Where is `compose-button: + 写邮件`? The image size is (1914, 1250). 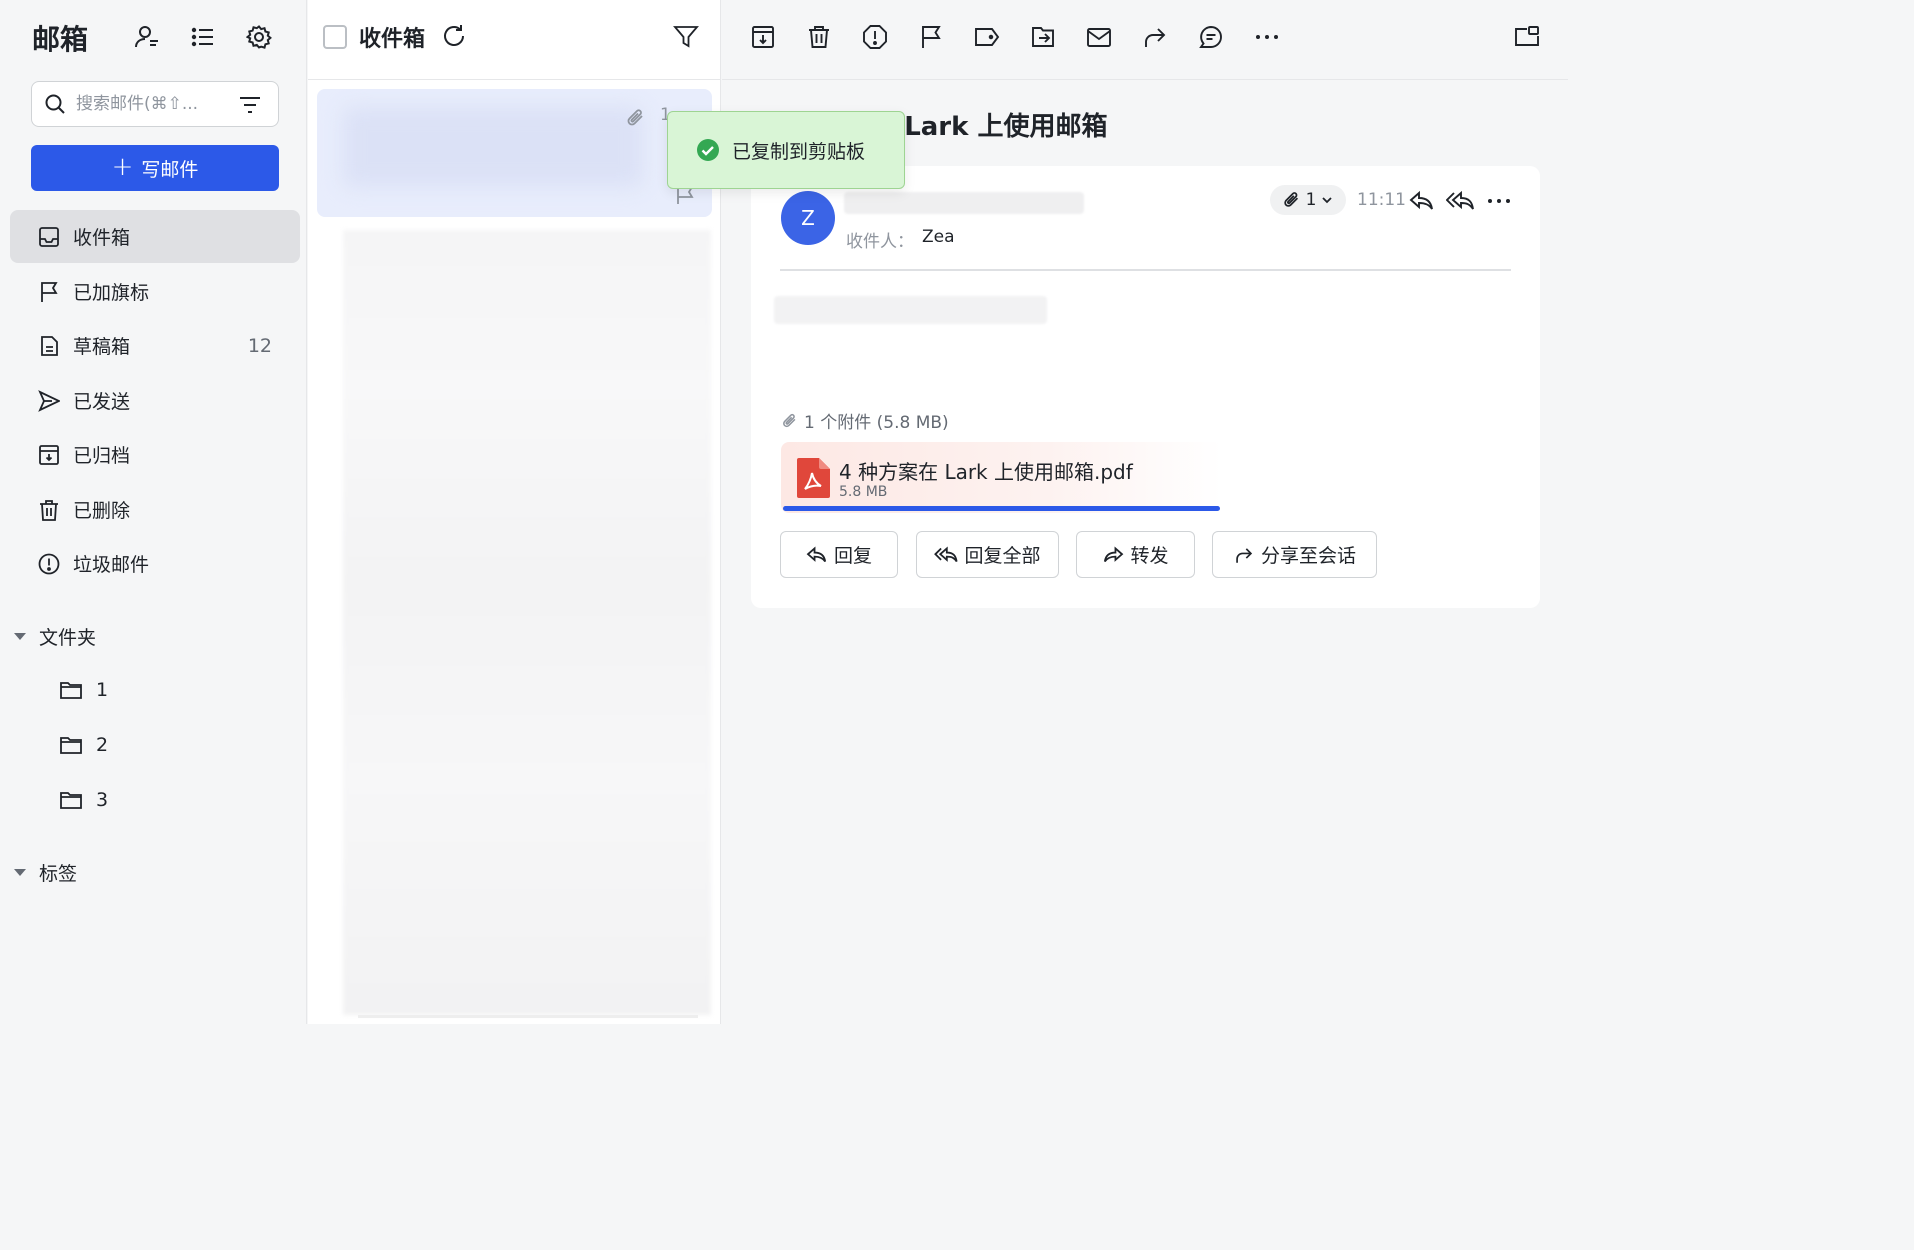 compose-button: + 写邮件 is located at coordinates (155, 168).